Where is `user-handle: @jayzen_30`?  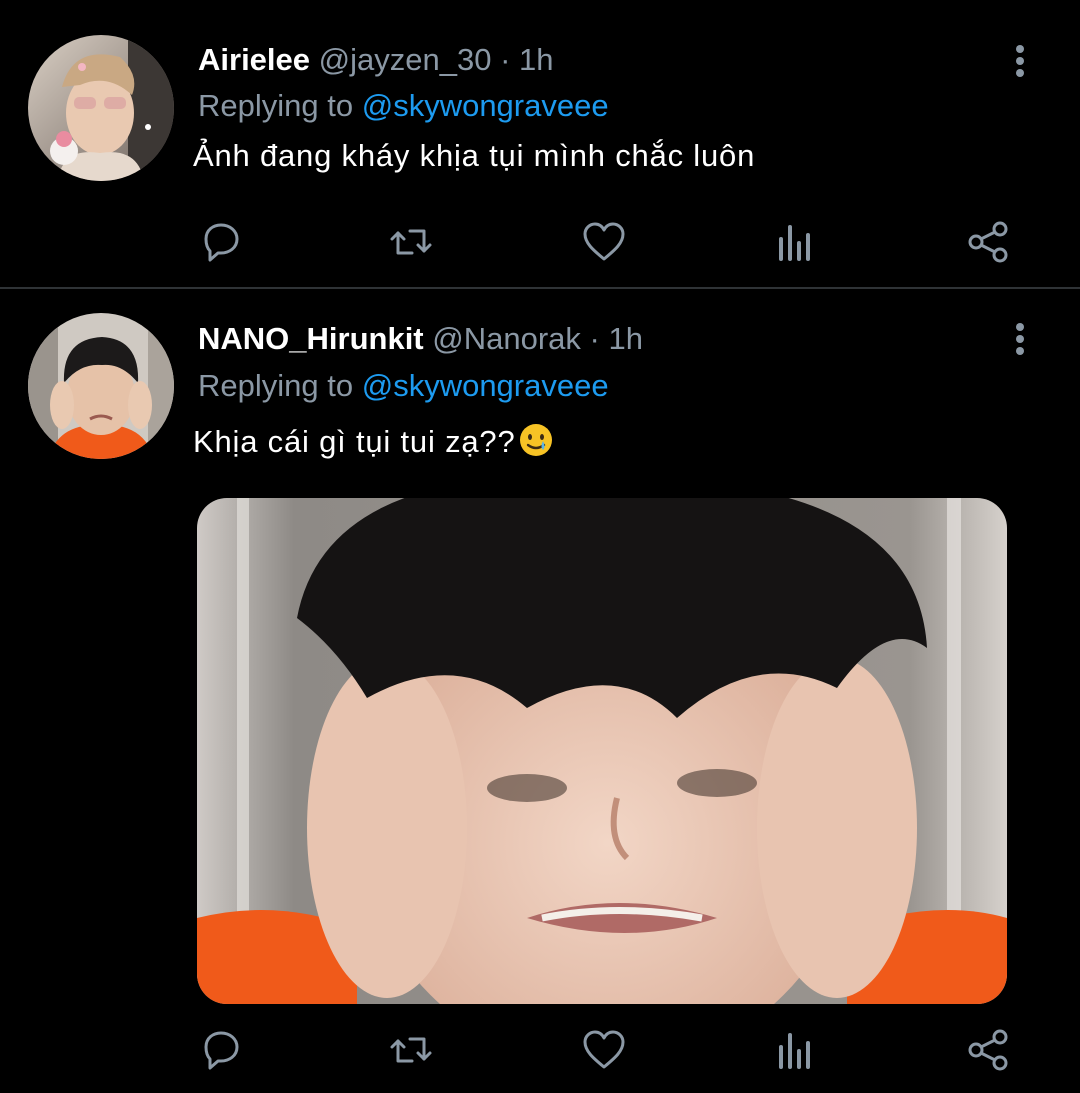
user-handle: @jayzen_30 is located at coordinates (405, 59).